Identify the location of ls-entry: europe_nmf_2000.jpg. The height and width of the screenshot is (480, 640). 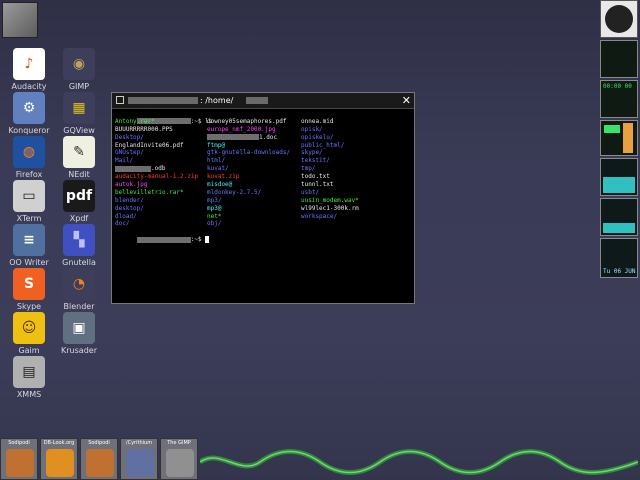
(248, 130).